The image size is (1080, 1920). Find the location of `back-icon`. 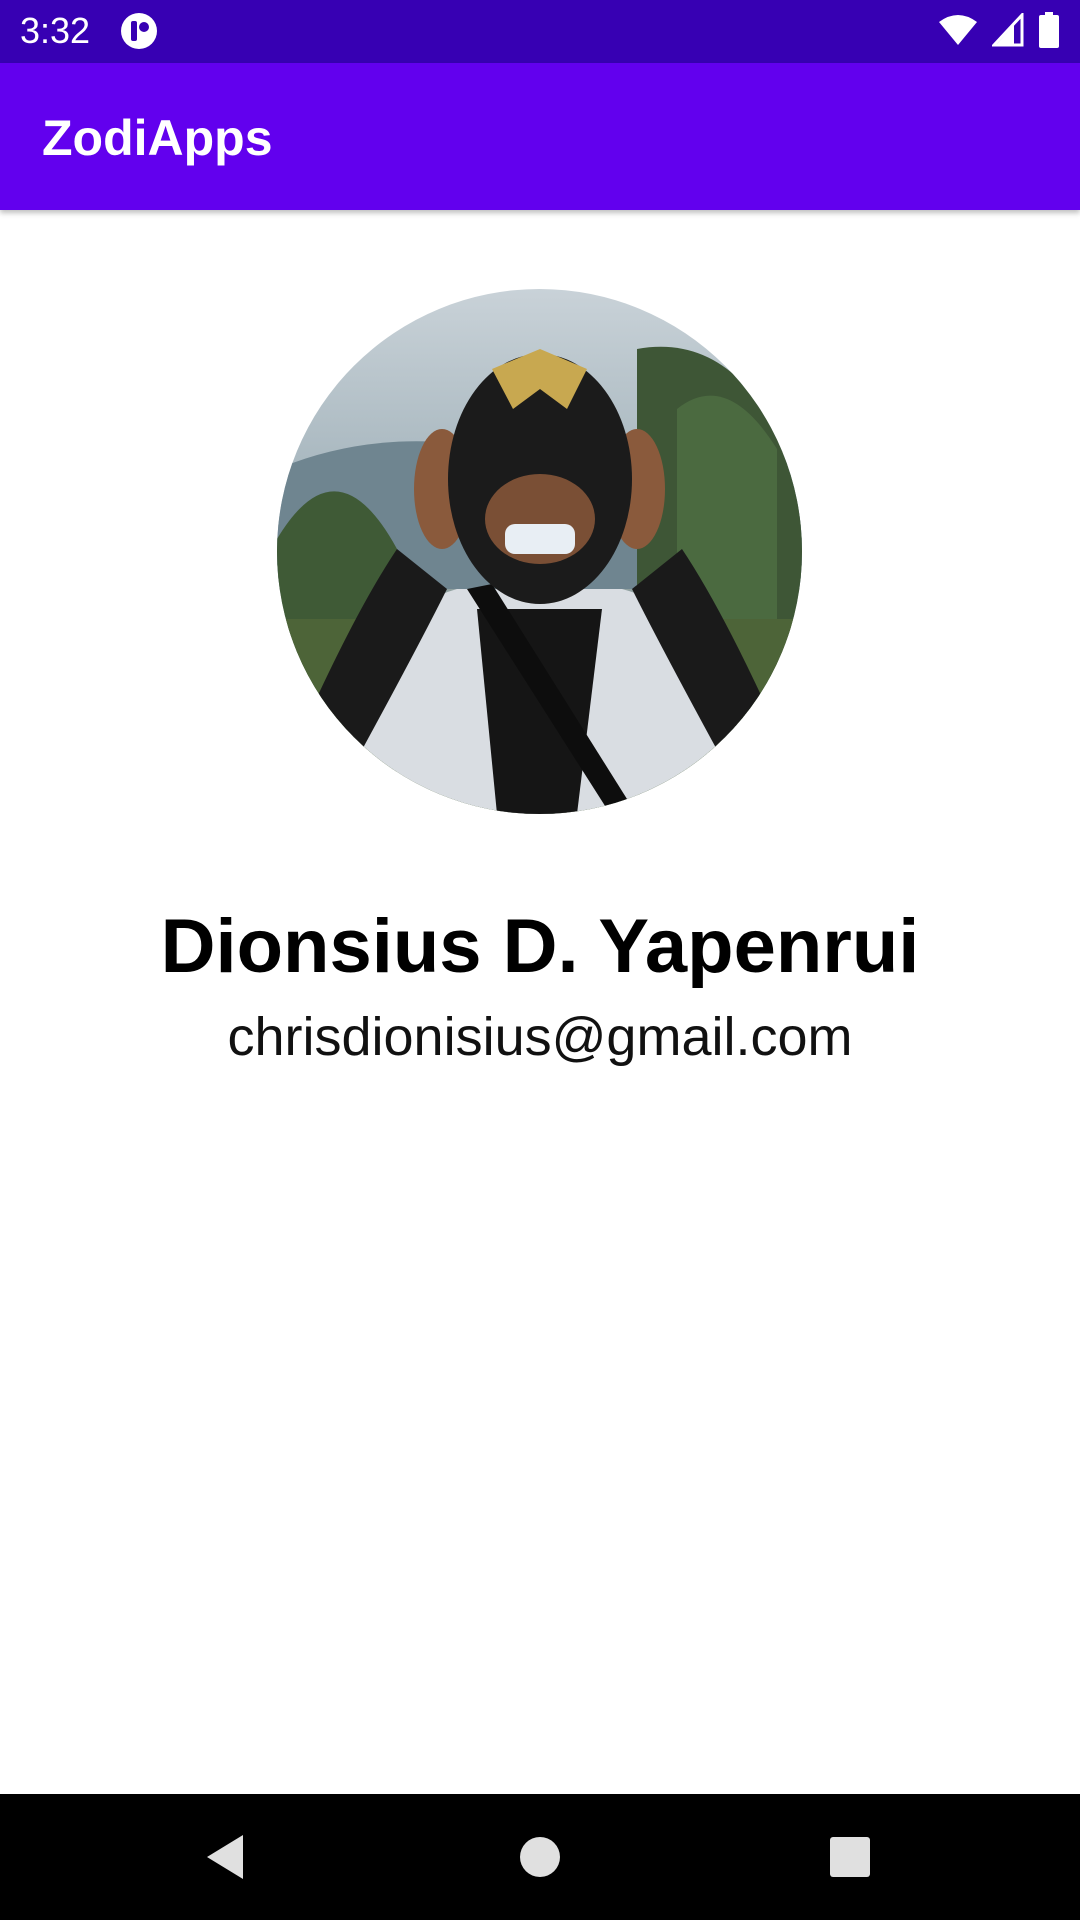

back-icon is located at coordinates (225, 1857).